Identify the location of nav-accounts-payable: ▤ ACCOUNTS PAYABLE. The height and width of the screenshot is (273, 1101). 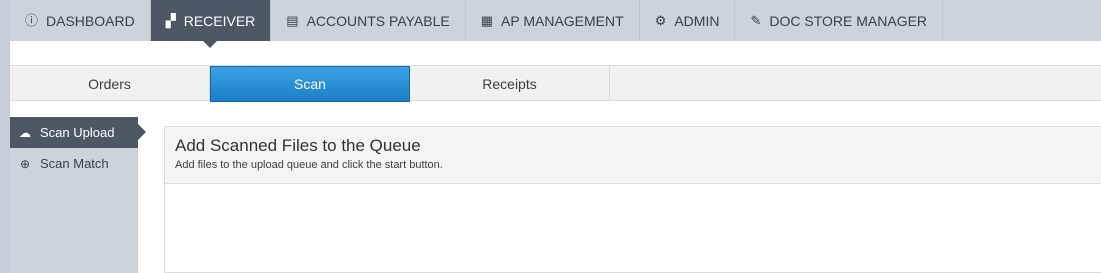
(368, 20).